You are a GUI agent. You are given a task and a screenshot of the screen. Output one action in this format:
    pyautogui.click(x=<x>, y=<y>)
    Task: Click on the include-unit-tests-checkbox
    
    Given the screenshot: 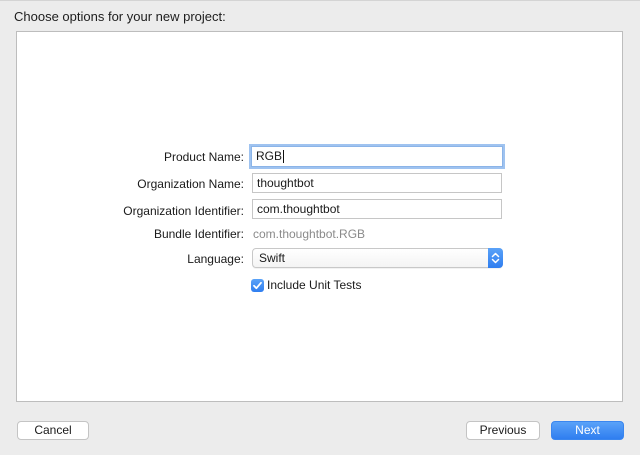 What is the action you would take?
    pyautogui.click(x=257, y=285)
    